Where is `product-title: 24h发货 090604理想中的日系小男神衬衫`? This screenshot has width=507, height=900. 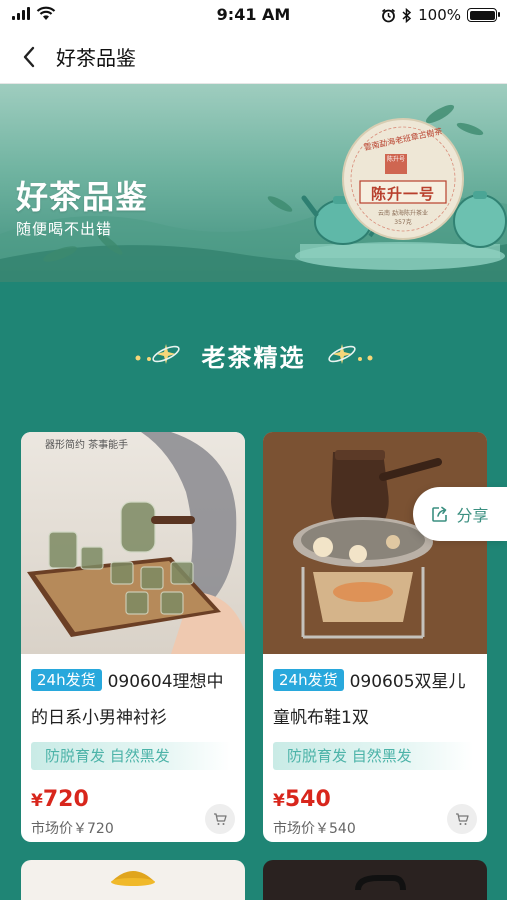 product-title: 24h发货 090604理想中的日系小男神衬衫 is located at coordinates (135, 700).